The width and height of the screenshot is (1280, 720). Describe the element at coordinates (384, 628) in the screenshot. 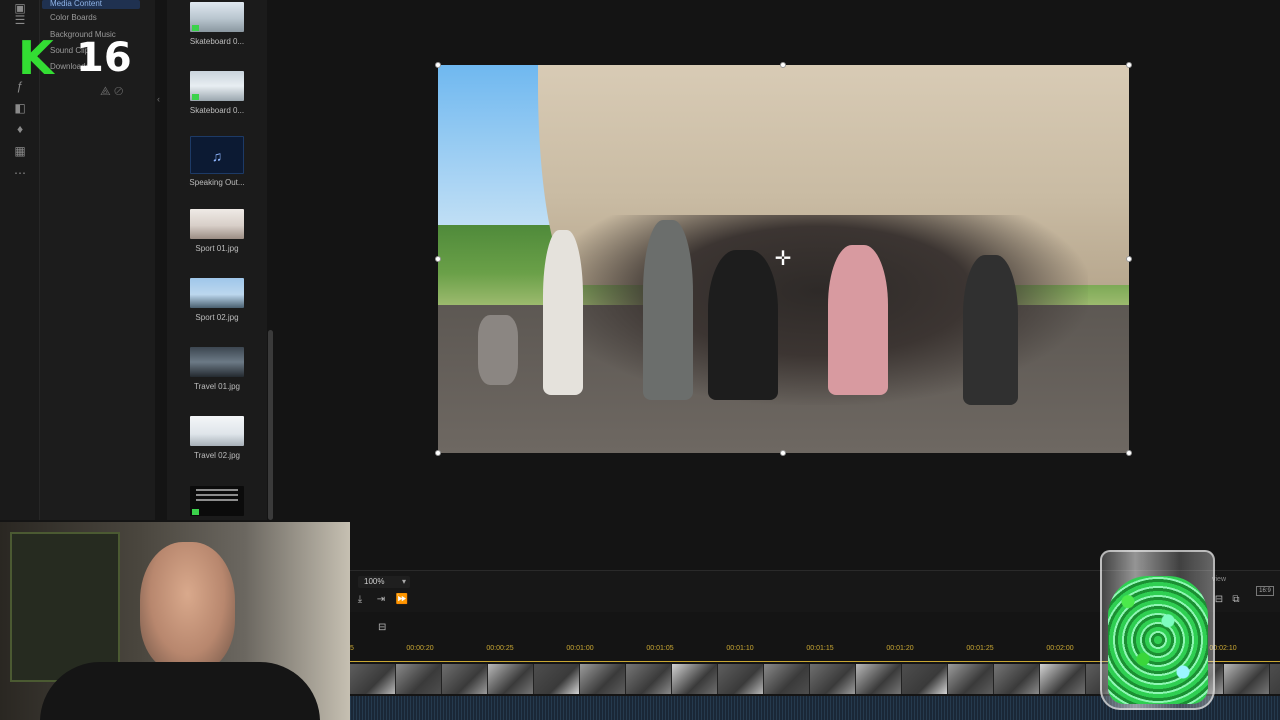

I see `track-manager-icon: ⊟` at that location.